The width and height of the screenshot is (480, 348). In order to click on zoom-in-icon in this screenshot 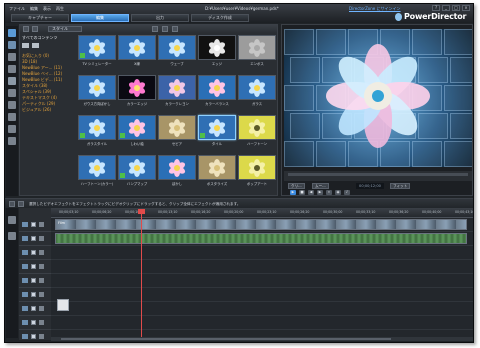, I will do `click(12, 220)`.